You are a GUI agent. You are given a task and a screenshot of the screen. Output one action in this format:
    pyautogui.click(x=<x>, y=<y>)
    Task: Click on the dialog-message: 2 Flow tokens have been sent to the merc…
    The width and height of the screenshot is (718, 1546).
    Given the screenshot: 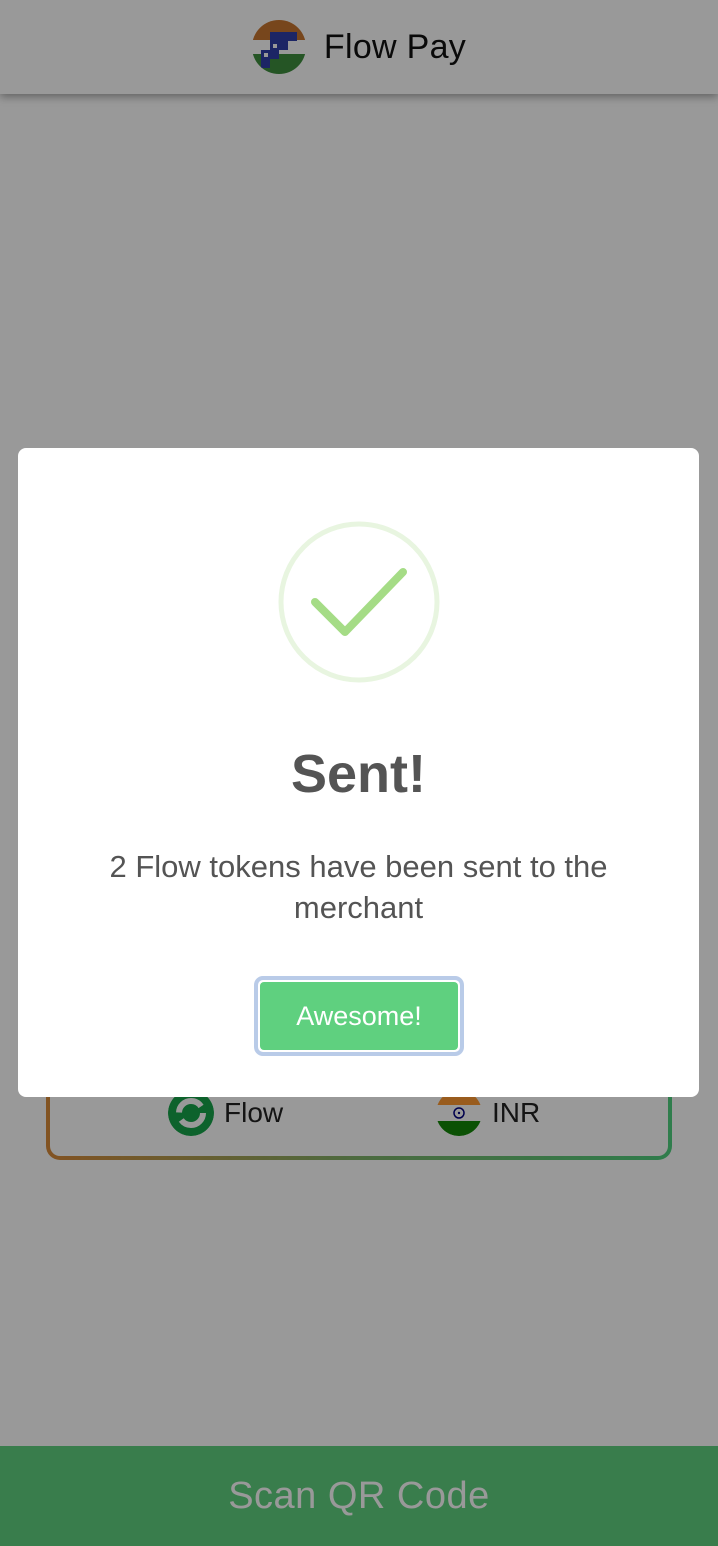 What is the action you would take?
    pyautogui.click(x=358, y=887)
    